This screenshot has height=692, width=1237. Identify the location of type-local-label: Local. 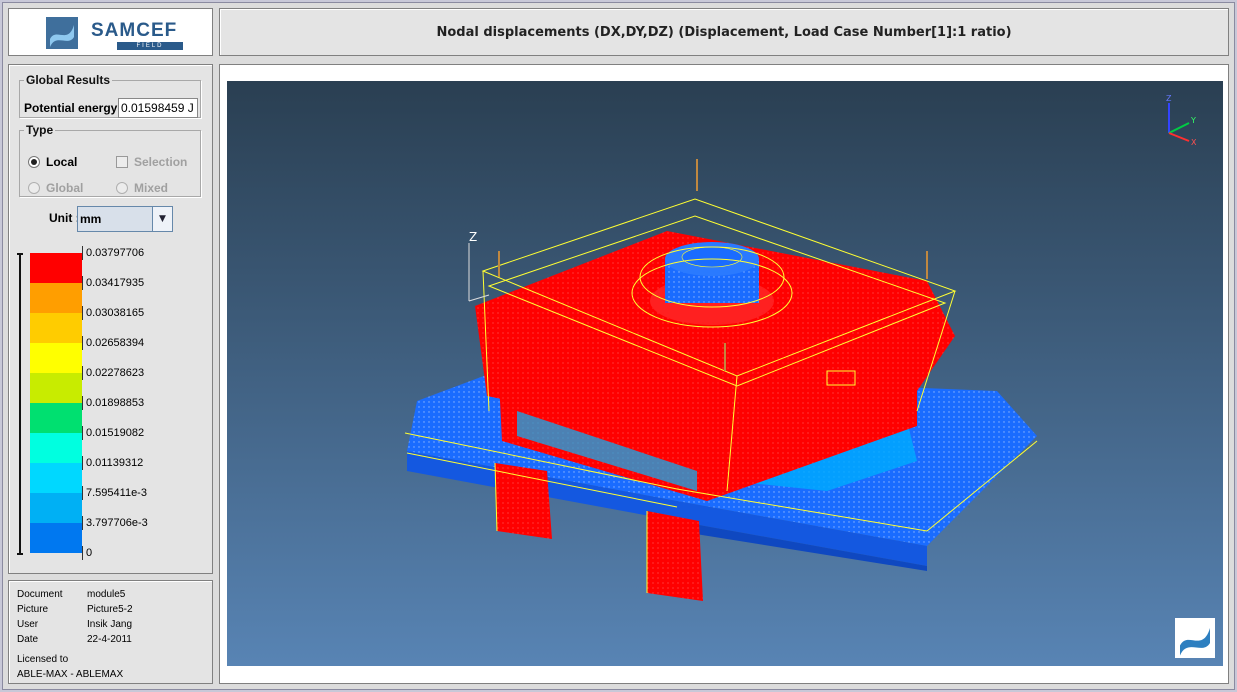
(62, 162).